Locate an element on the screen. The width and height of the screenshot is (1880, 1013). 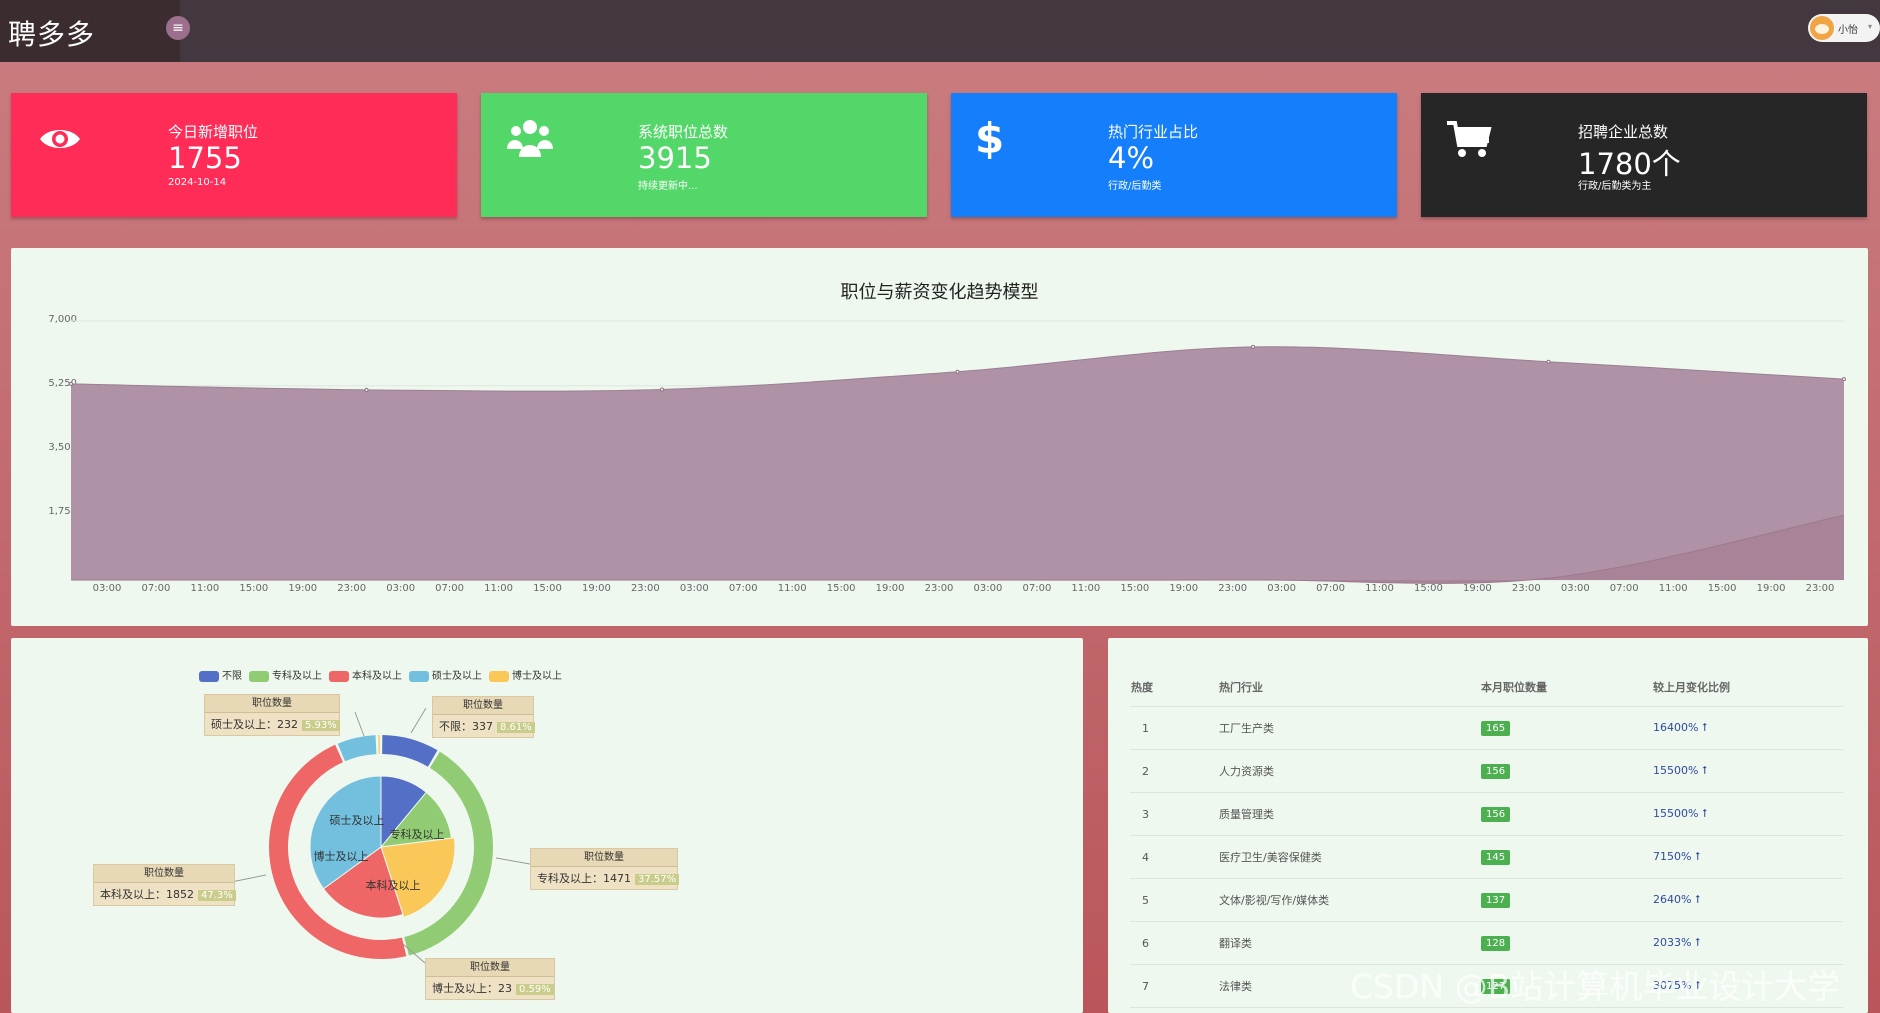
industry-cell: 人力资源类 is located at coordinates (1349, 771).